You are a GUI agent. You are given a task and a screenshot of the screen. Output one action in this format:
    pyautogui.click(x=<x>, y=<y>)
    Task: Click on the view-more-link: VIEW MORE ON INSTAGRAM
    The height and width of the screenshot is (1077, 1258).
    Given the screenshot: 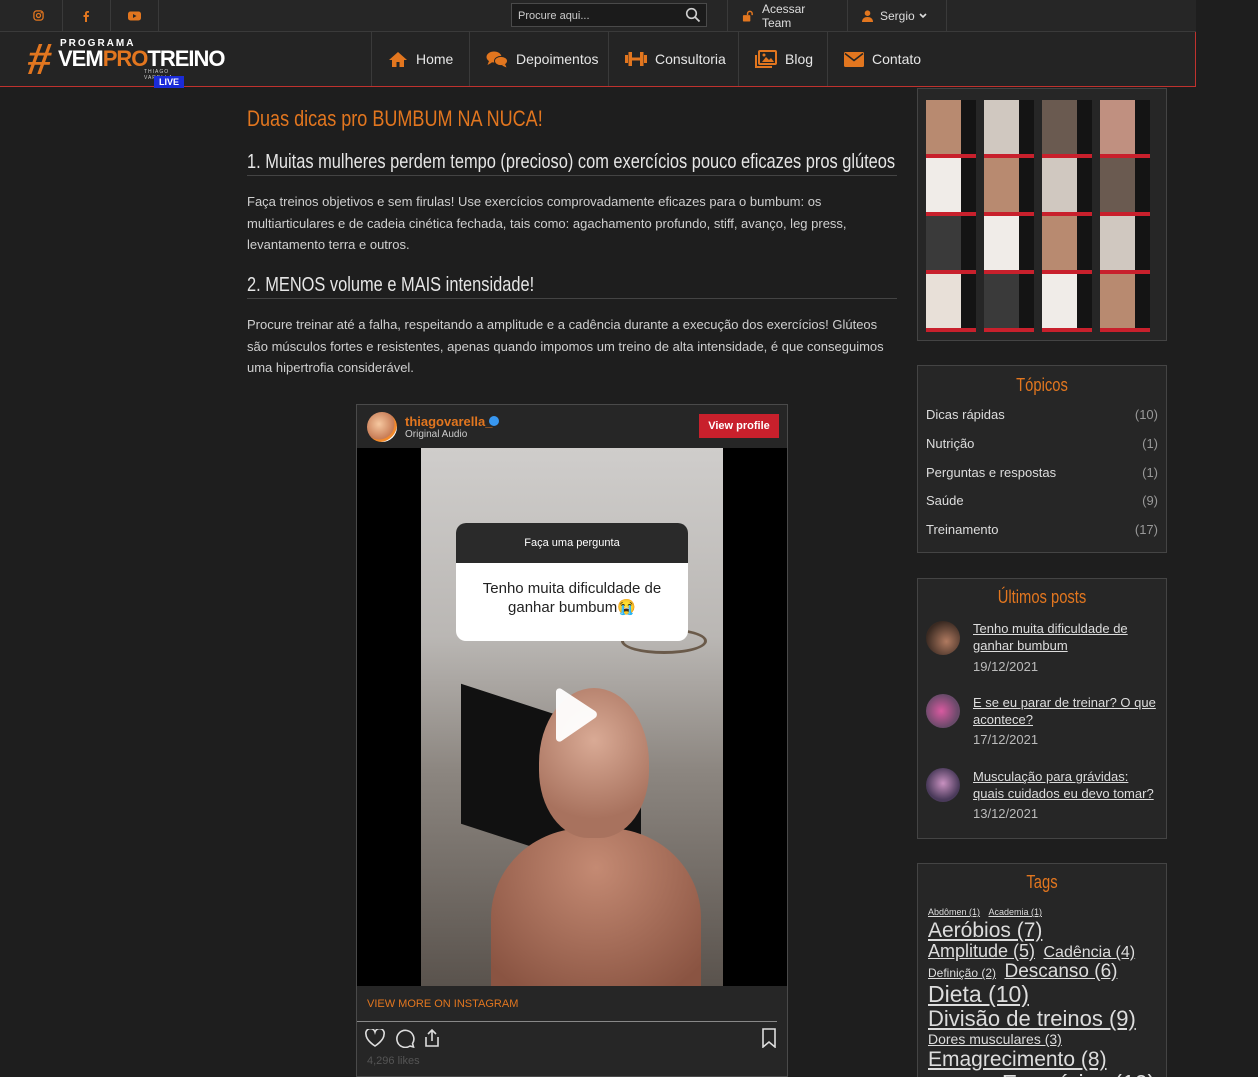 What is the action you would take?
    pyautogui.click(x=567, y=1004)
    